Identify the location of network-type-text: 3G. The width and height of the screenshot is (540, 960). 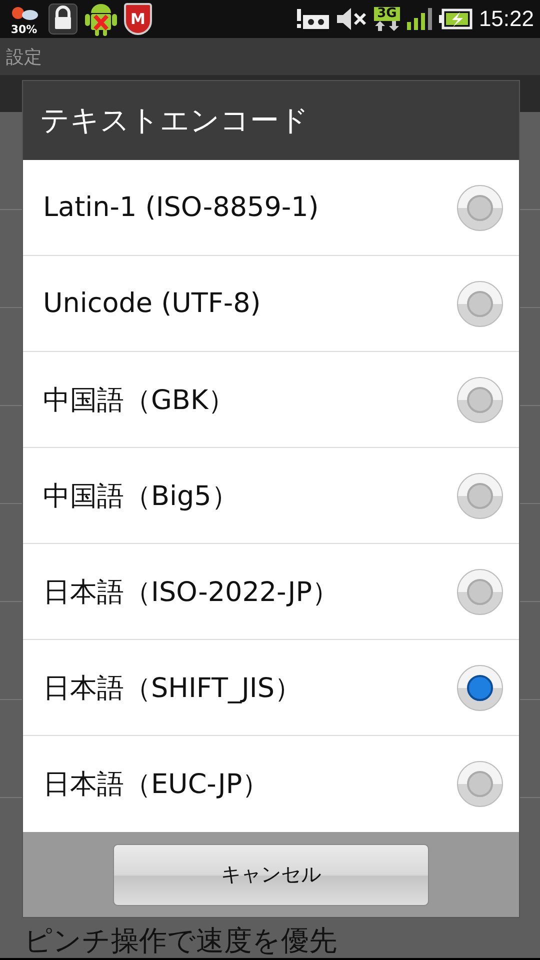
(387, 14).